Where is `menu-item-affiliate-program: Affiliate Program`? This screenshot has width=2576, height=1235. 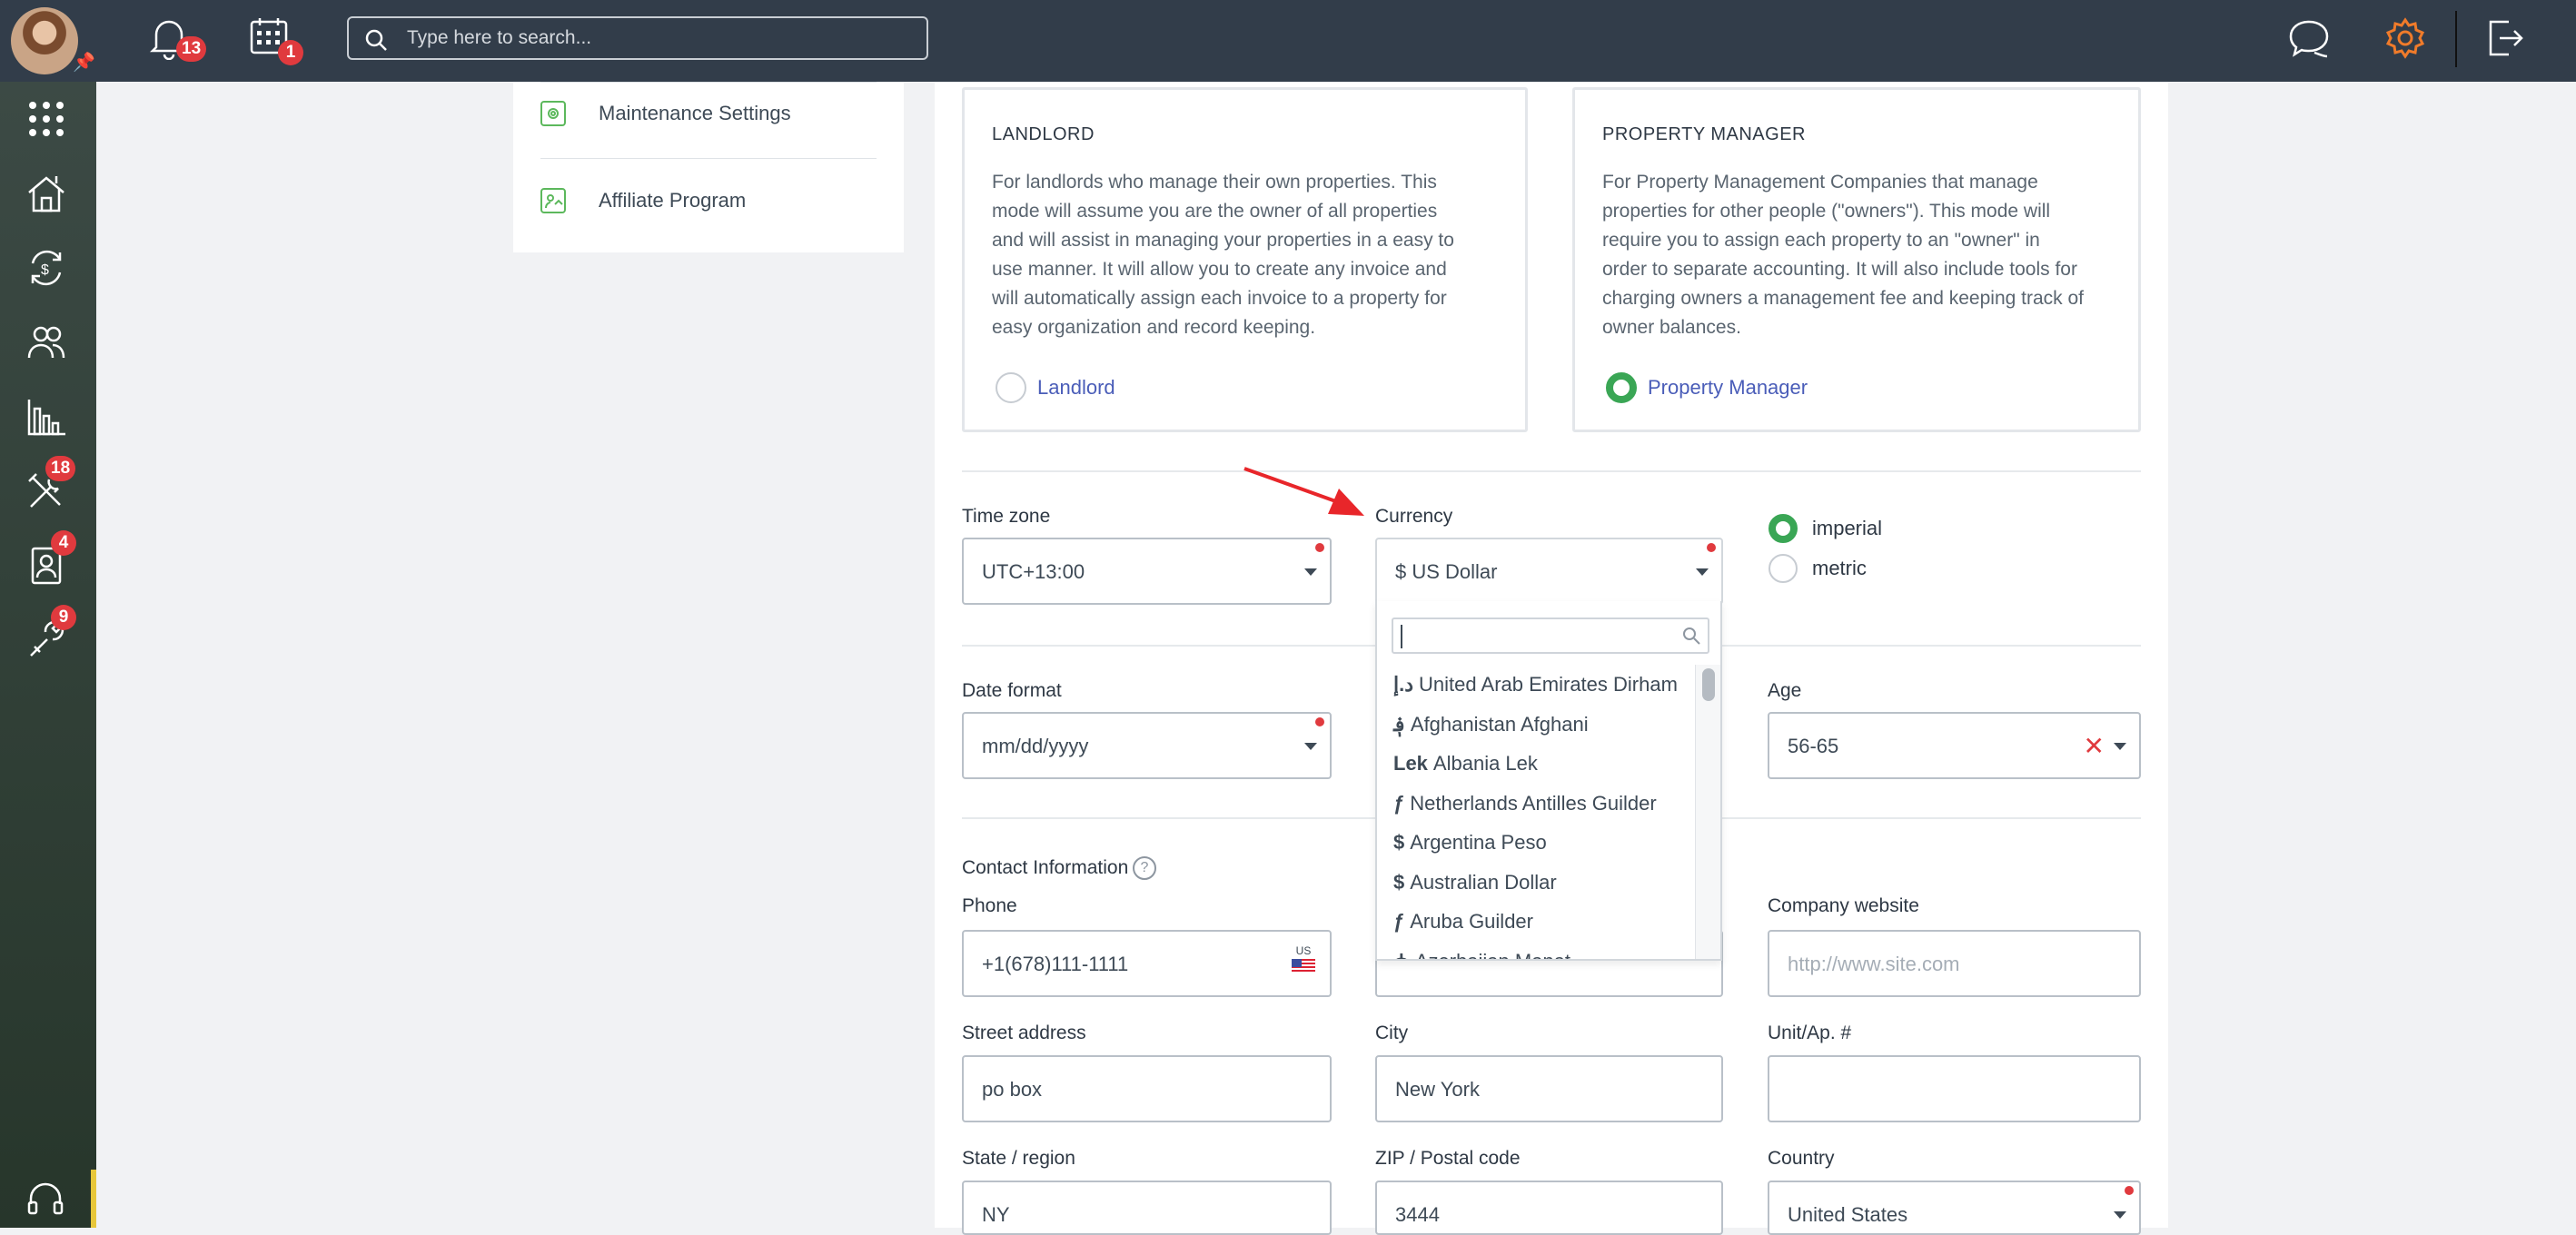
menu-item-affiliate-program: Affiliate Program is located at coordinates (643, 200).